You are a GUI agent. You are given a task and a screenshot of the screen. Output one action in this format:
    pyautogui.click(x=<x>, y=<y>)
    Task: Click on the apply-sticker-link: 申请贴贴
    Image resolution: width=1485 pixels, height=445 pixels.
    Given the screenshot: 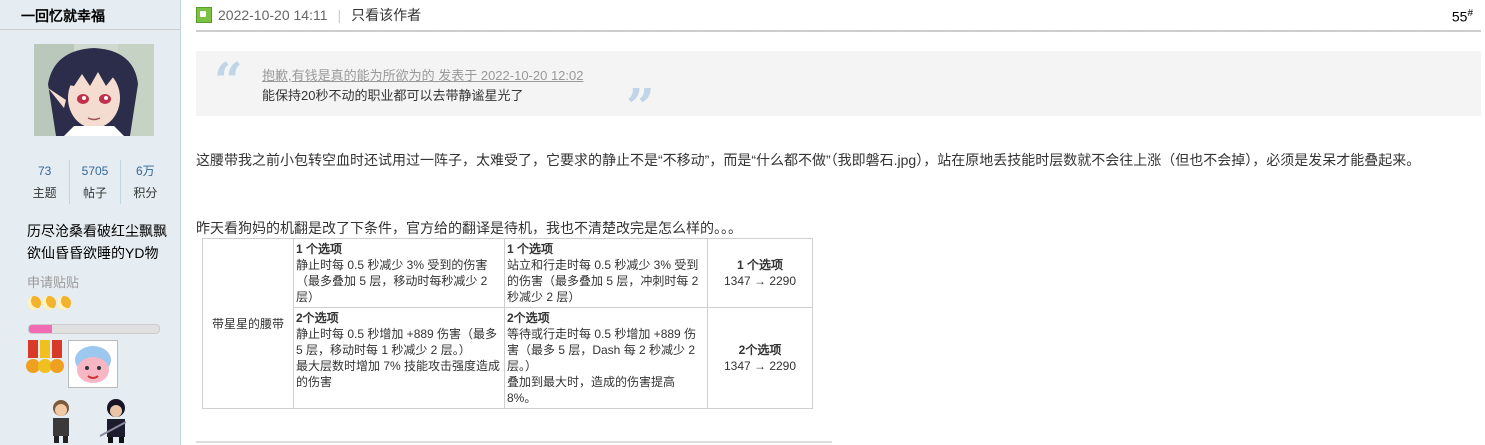 What is the action you would take?
    pyautogui.click(x=53, y=281)
    